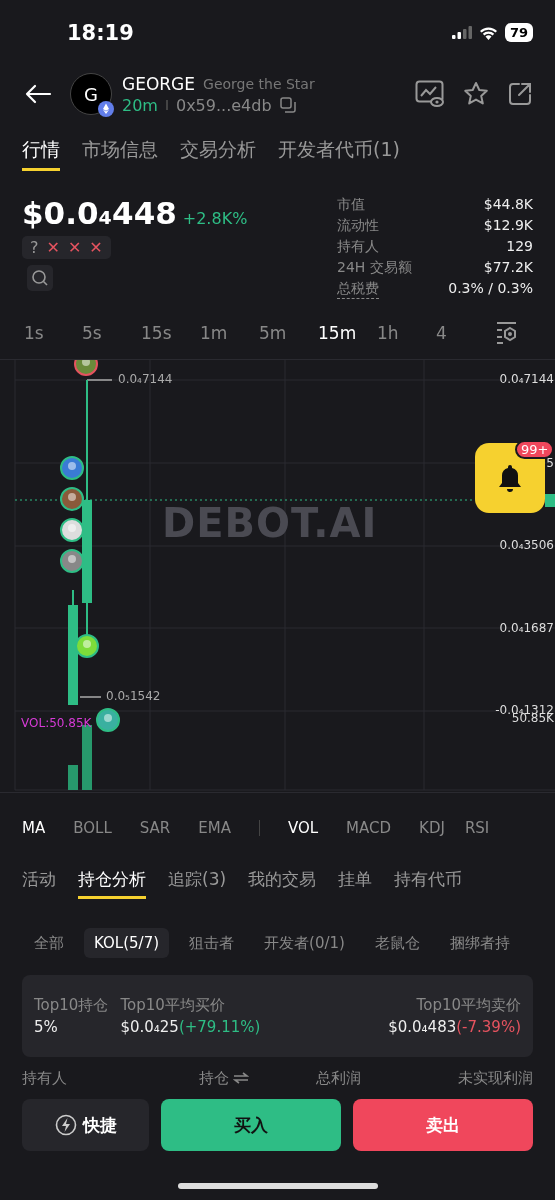 This screenshot has height=1200, width=555. I want to click on token-name: George the Star, so click(259, 83).